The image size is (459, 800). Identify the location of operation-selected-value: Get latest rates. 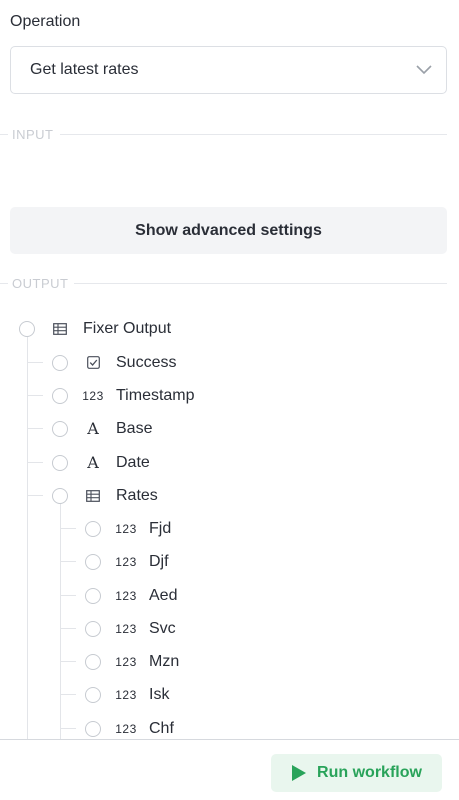
(84, 69).